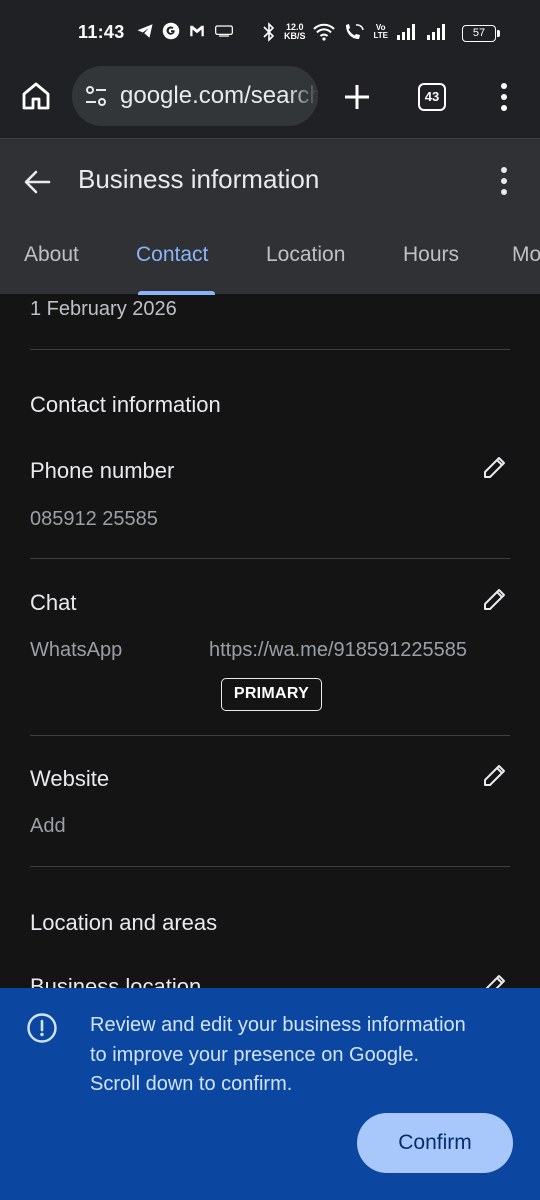  Describe the element at coordinates (294, 31) in the screenshot. I see `network-speed: 12.0 KB/S` at that location.